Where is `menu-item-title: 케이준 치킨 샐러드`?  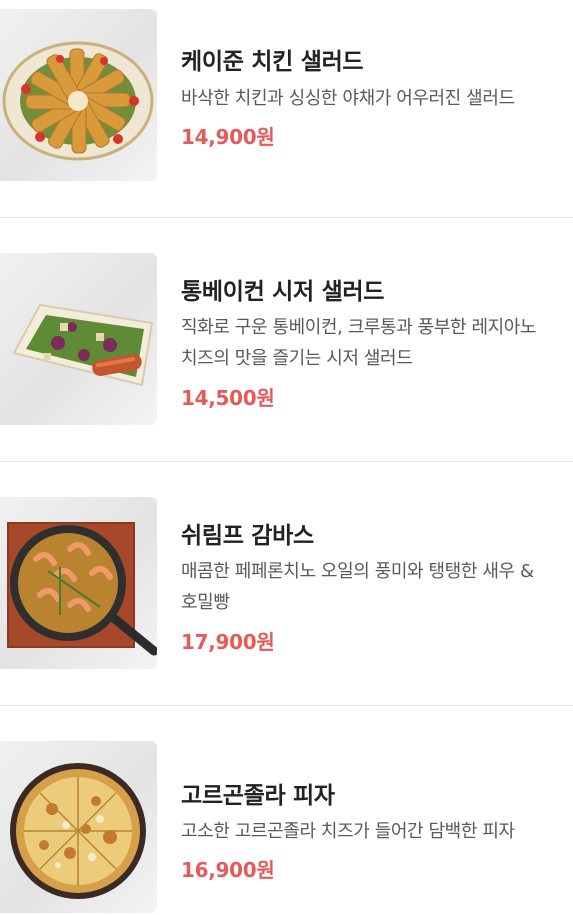
menu-item-title: 케이준 치킨 샐러드 is located at coordinates (272, 62).